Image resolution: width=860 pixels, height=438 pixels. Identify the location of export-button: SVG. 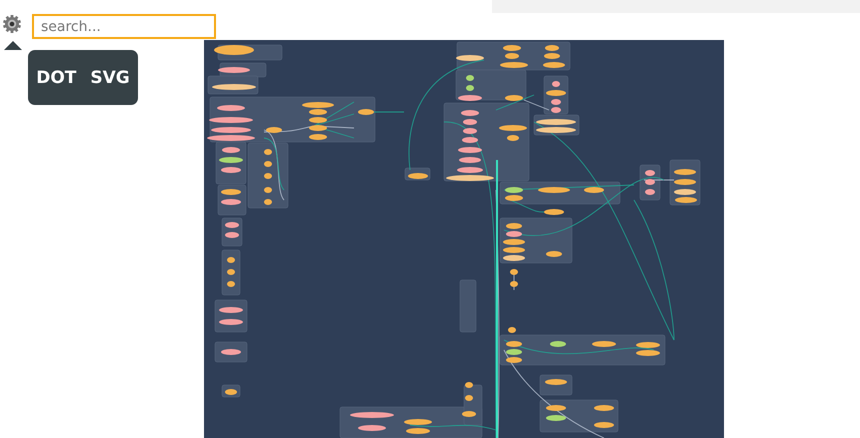
(110, 78).